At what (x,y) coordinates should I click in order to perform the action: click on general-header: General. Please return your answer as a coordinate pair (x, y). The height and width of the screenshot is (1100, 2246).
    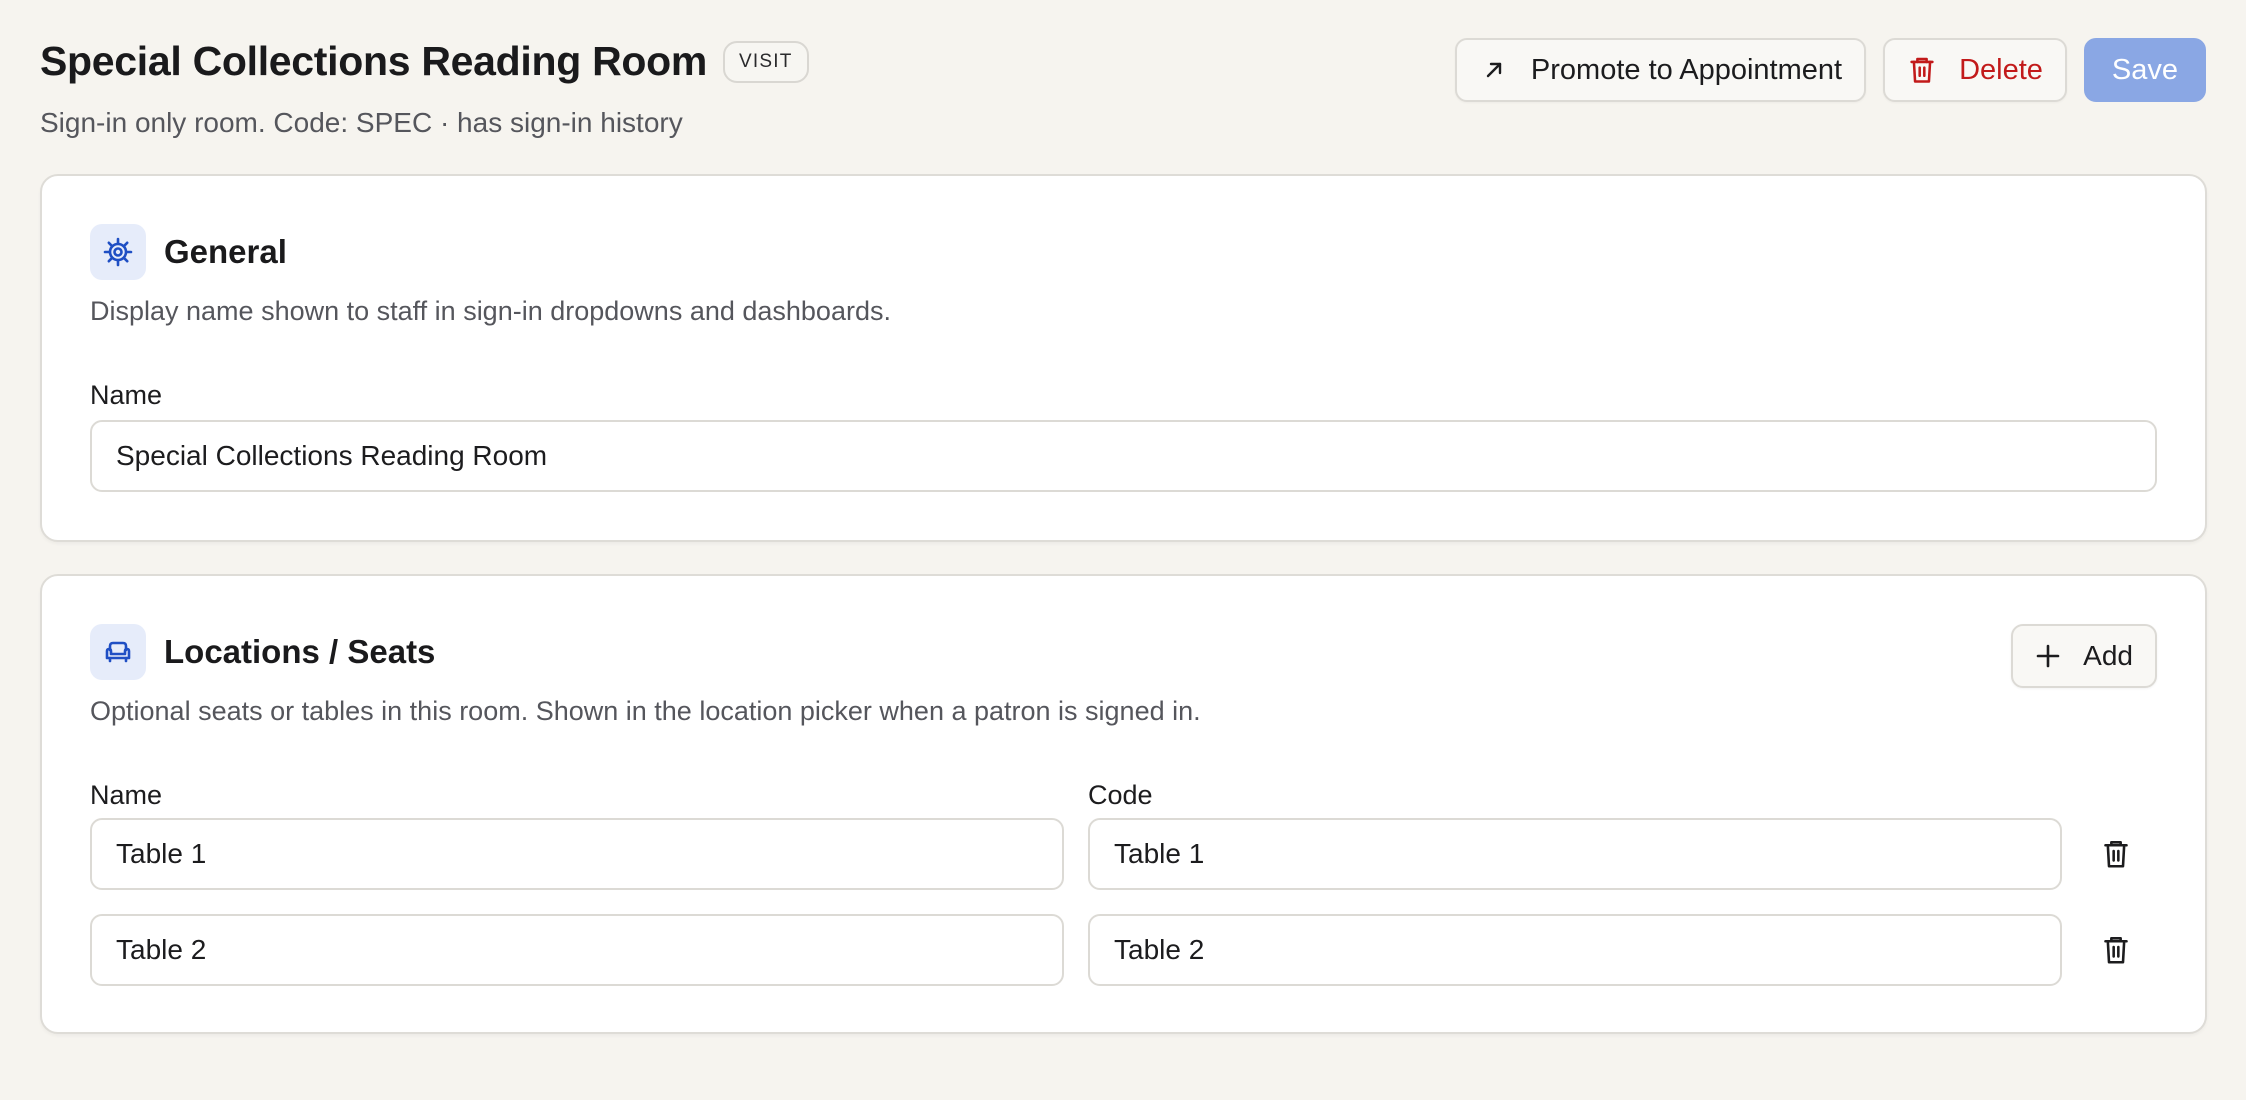
    Looking at the image, I should click on (188, 252).